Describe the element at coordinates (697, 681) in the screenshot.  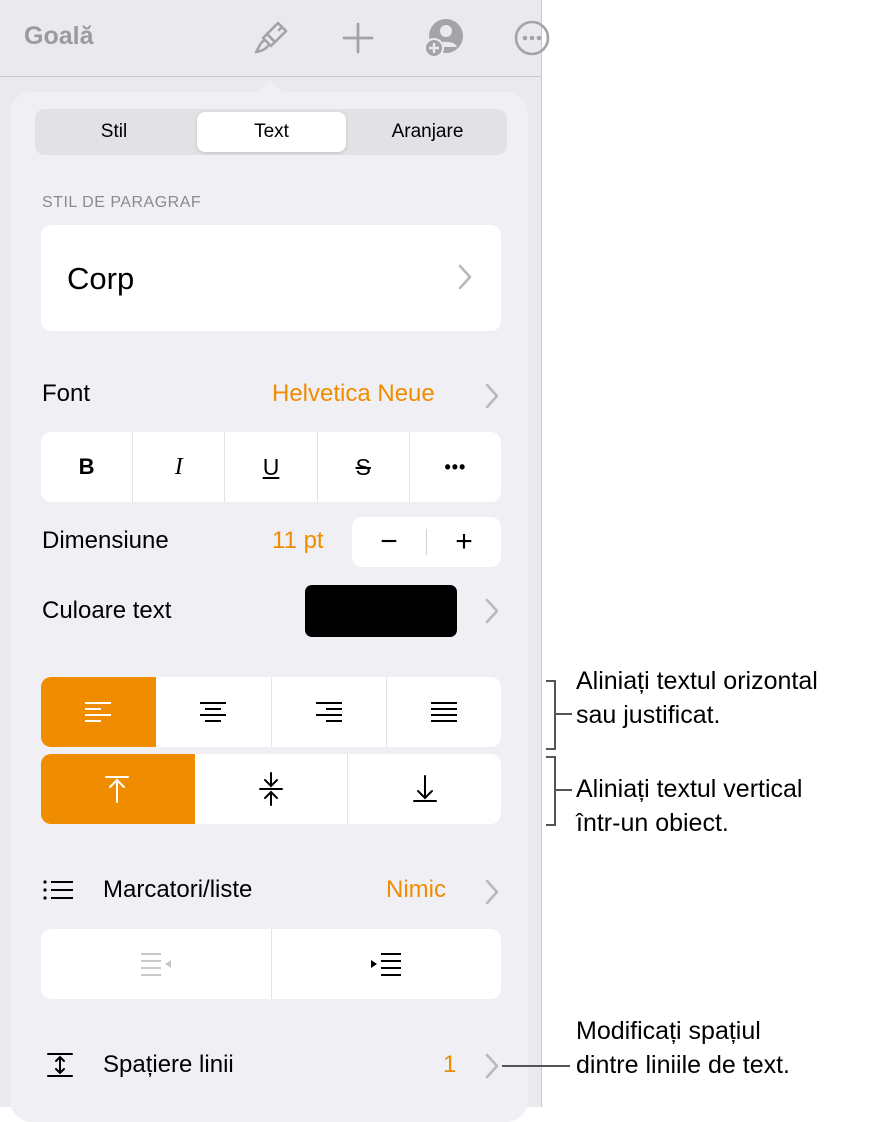
I see `horizontal-callout-line1: Aliniați textul orizontal` at that location.